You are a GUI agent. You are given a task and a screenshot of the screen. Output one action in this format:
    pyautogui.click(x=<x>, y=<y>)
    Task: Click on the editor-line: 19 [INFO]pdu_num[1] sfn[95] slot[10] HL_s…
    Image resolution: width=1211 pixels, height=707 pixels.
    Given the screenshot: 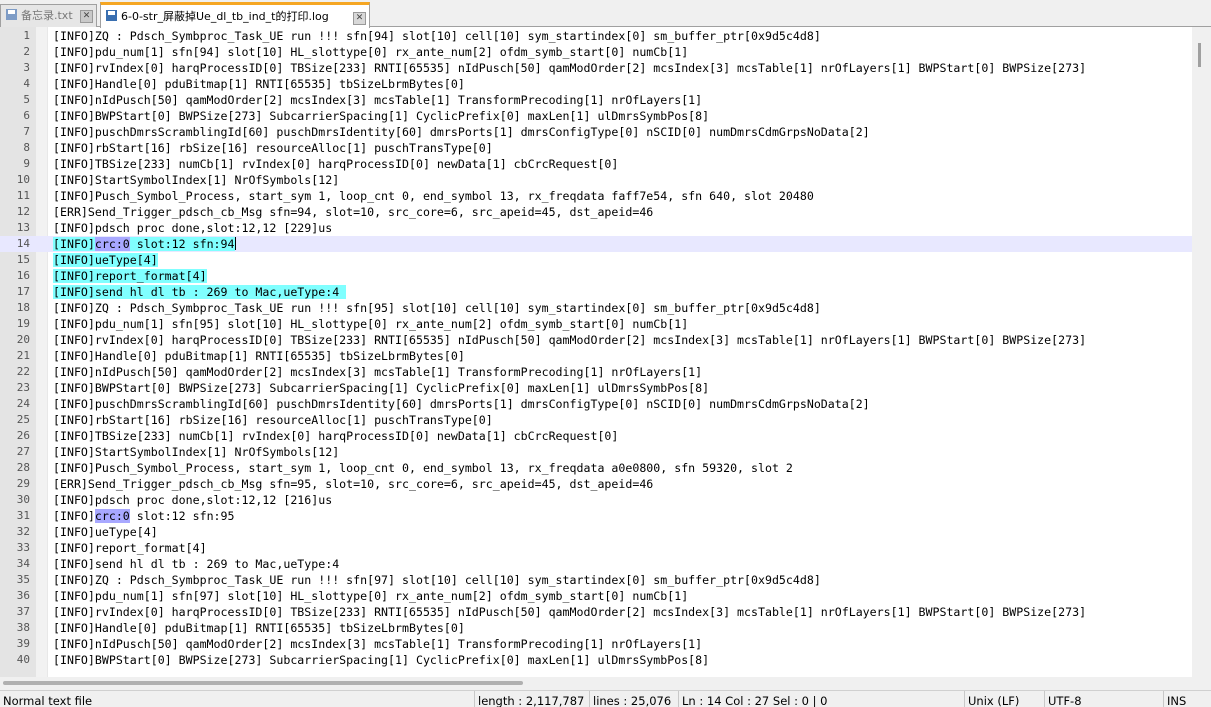 What is the action you would take?
    pyautogui.click(x=596, y=324)
    